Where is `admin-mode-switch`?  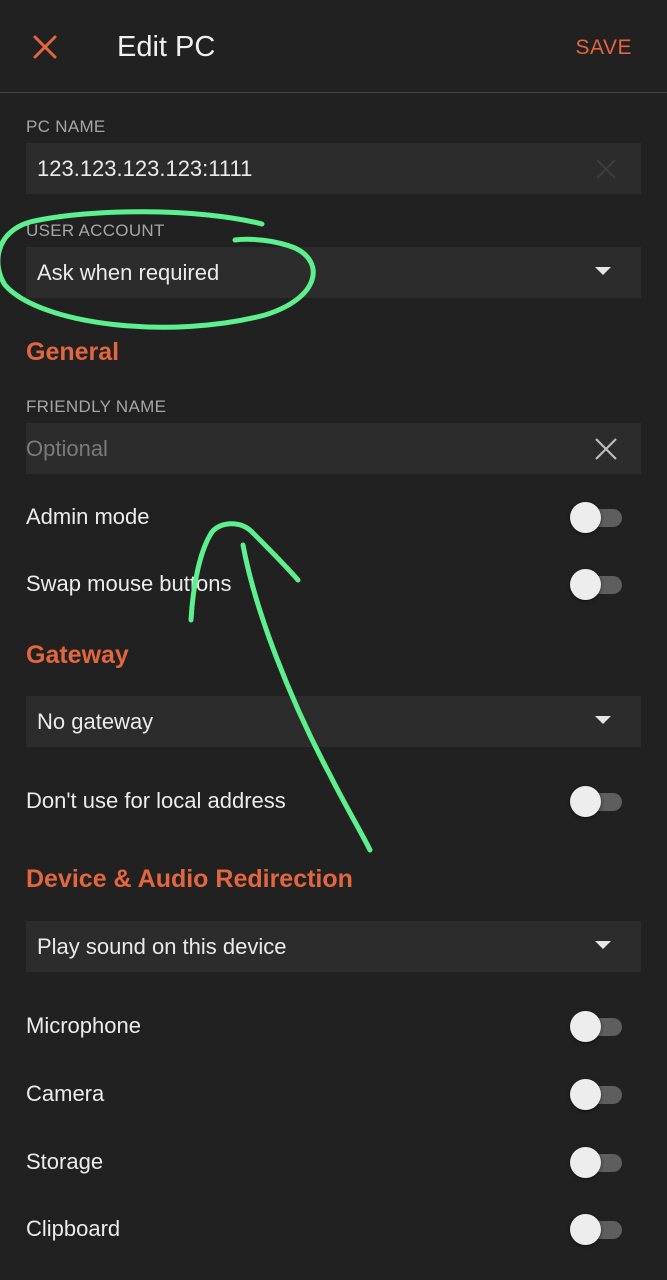
admin-mode-switch is located at coordinates (597, 517).